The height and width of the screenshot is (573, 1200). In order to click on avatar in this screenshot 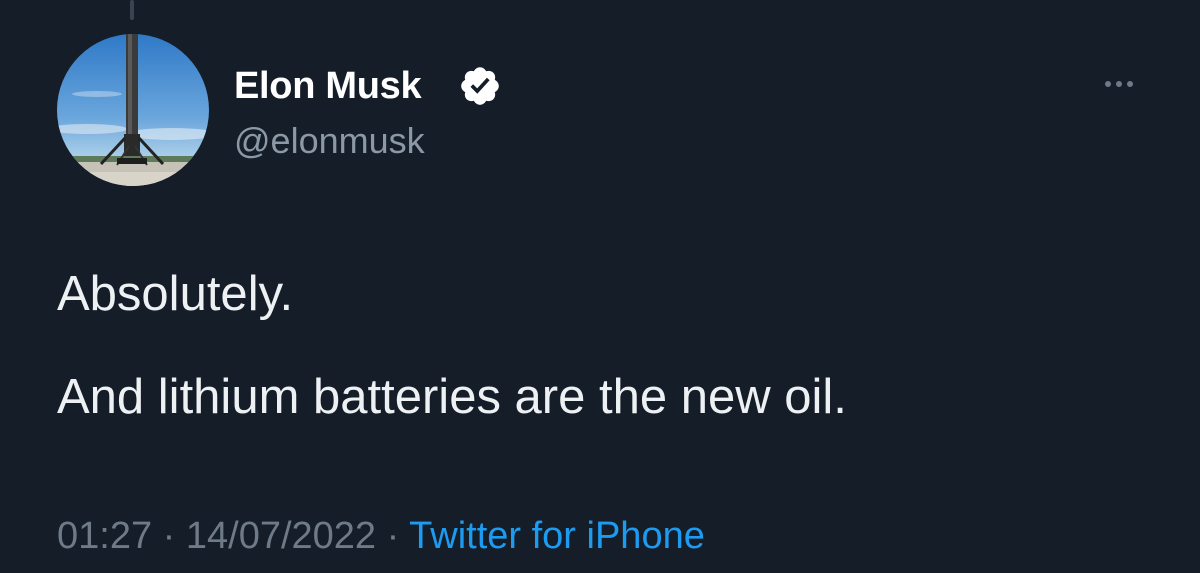, I will do `click(133, 110)`.